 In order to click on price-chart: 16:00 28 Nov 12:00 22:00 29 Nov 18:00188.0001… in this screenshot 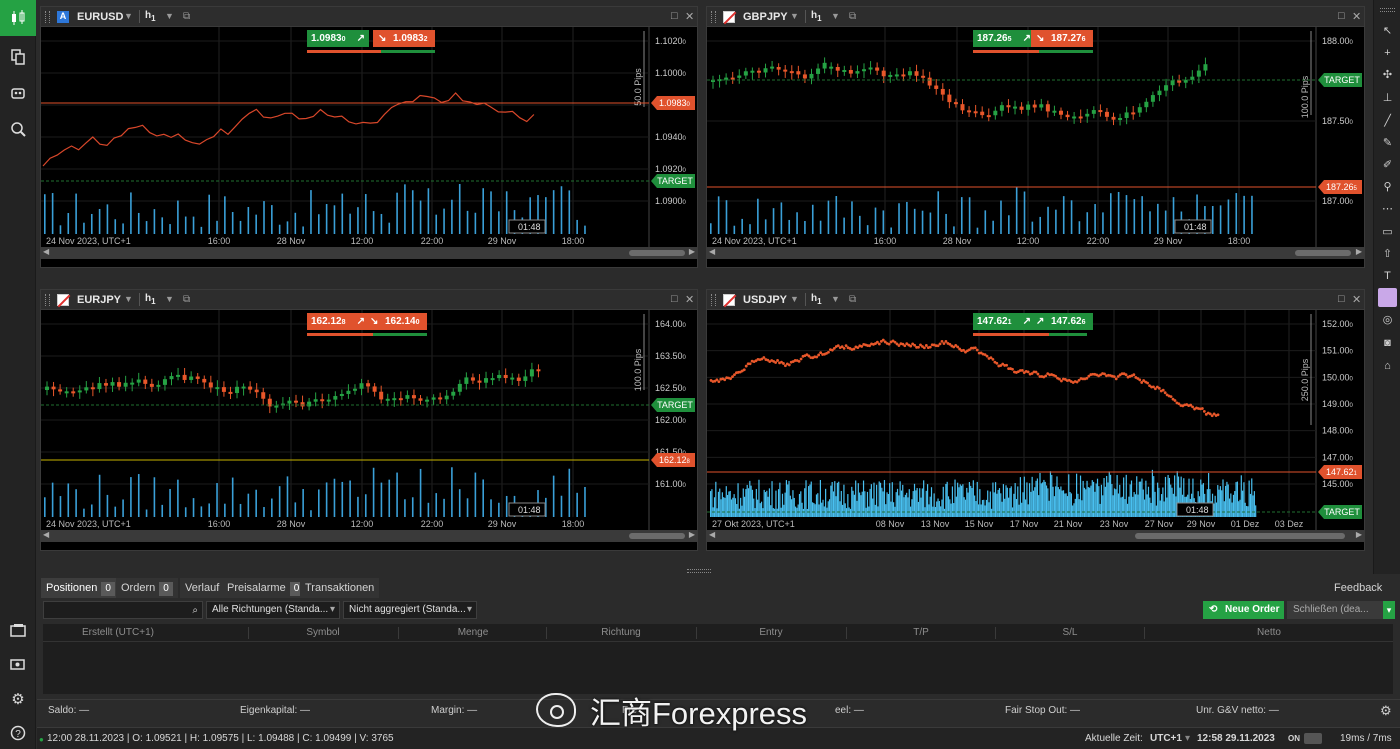, I will do `click(1035, 137)`.